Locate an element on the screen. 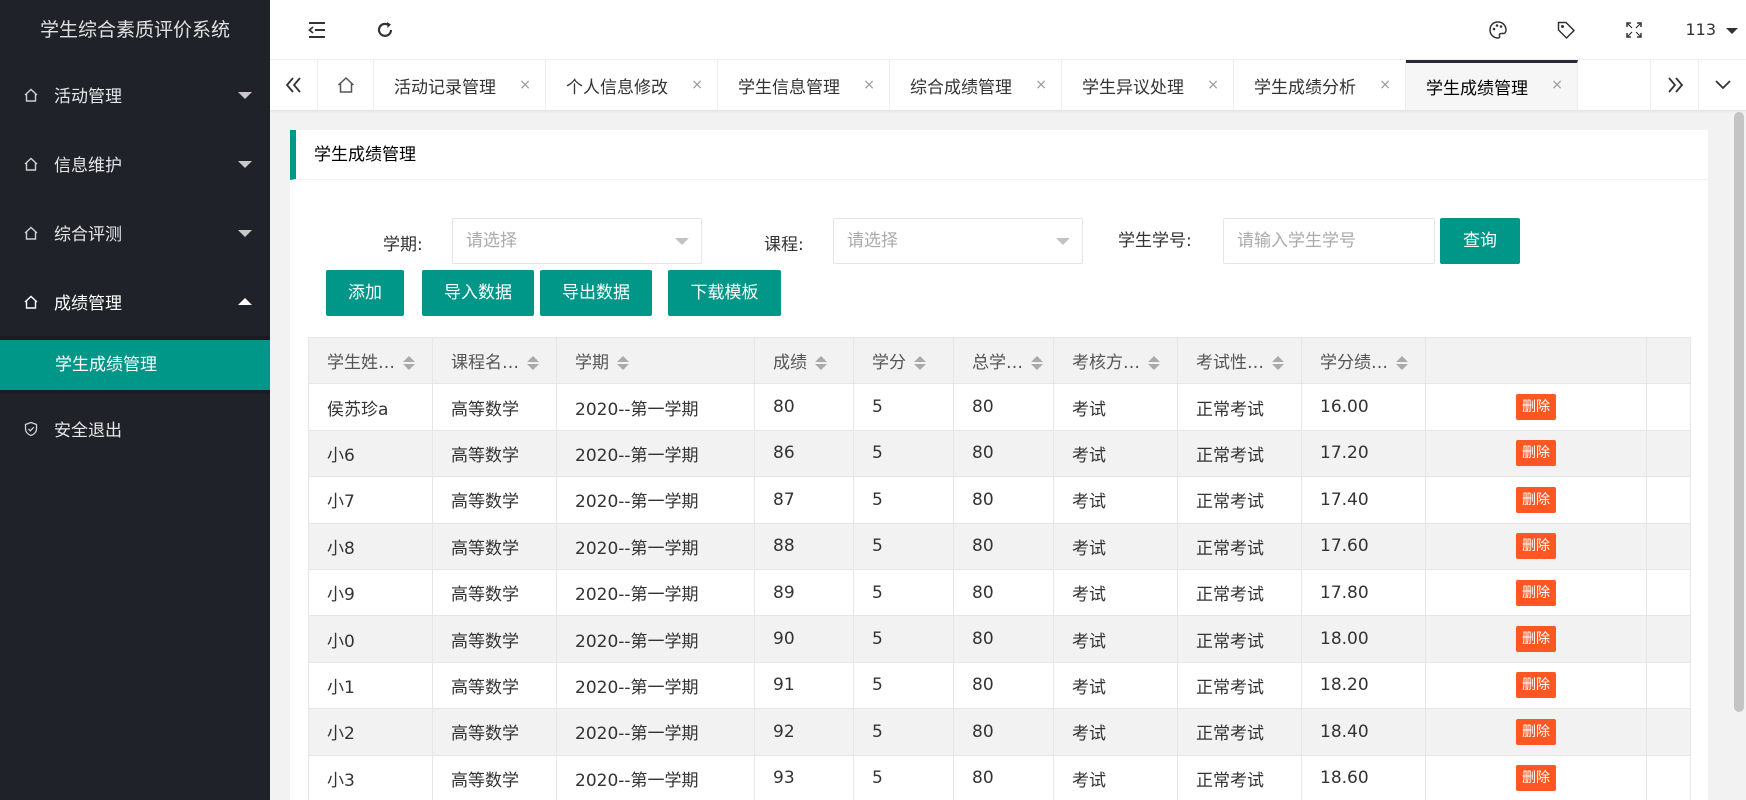  sidebar-item-grades: 成绩管理 is located at coordinates (135, 301).